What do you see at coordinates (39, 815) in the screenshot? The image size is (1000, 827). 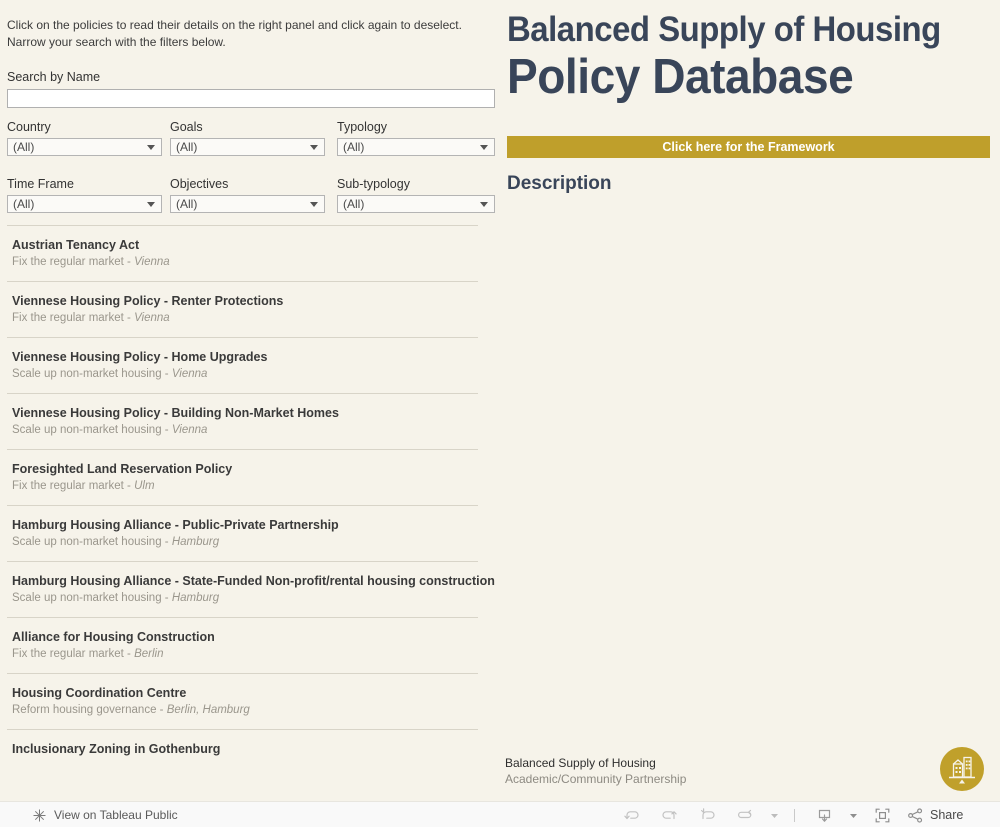 I see `tableau-flower-icon` at bounding box center [39, 815].